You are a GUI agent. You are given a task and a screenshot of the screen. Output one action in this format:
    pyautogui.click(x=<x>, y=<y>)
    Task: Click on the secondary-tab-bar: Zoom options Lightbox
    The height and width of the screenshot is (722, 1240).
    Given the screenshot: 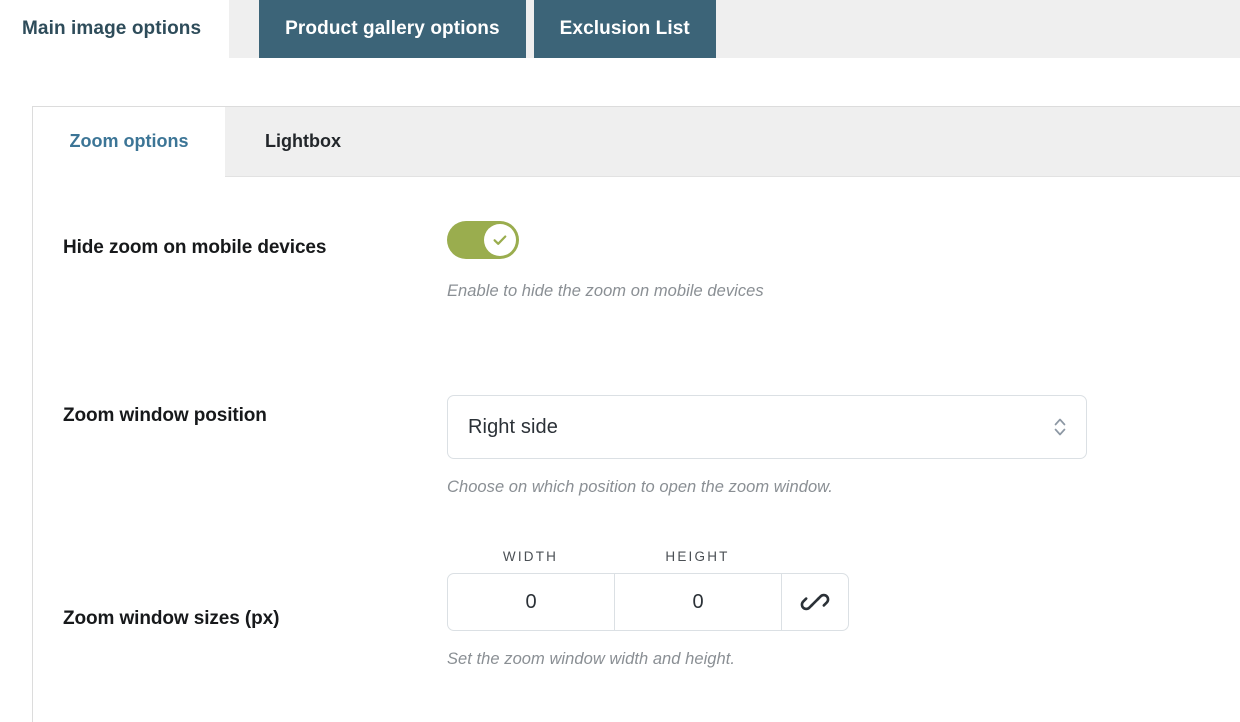 What is the action you would take?
    pyautogui.click(x=636, y=142)
    